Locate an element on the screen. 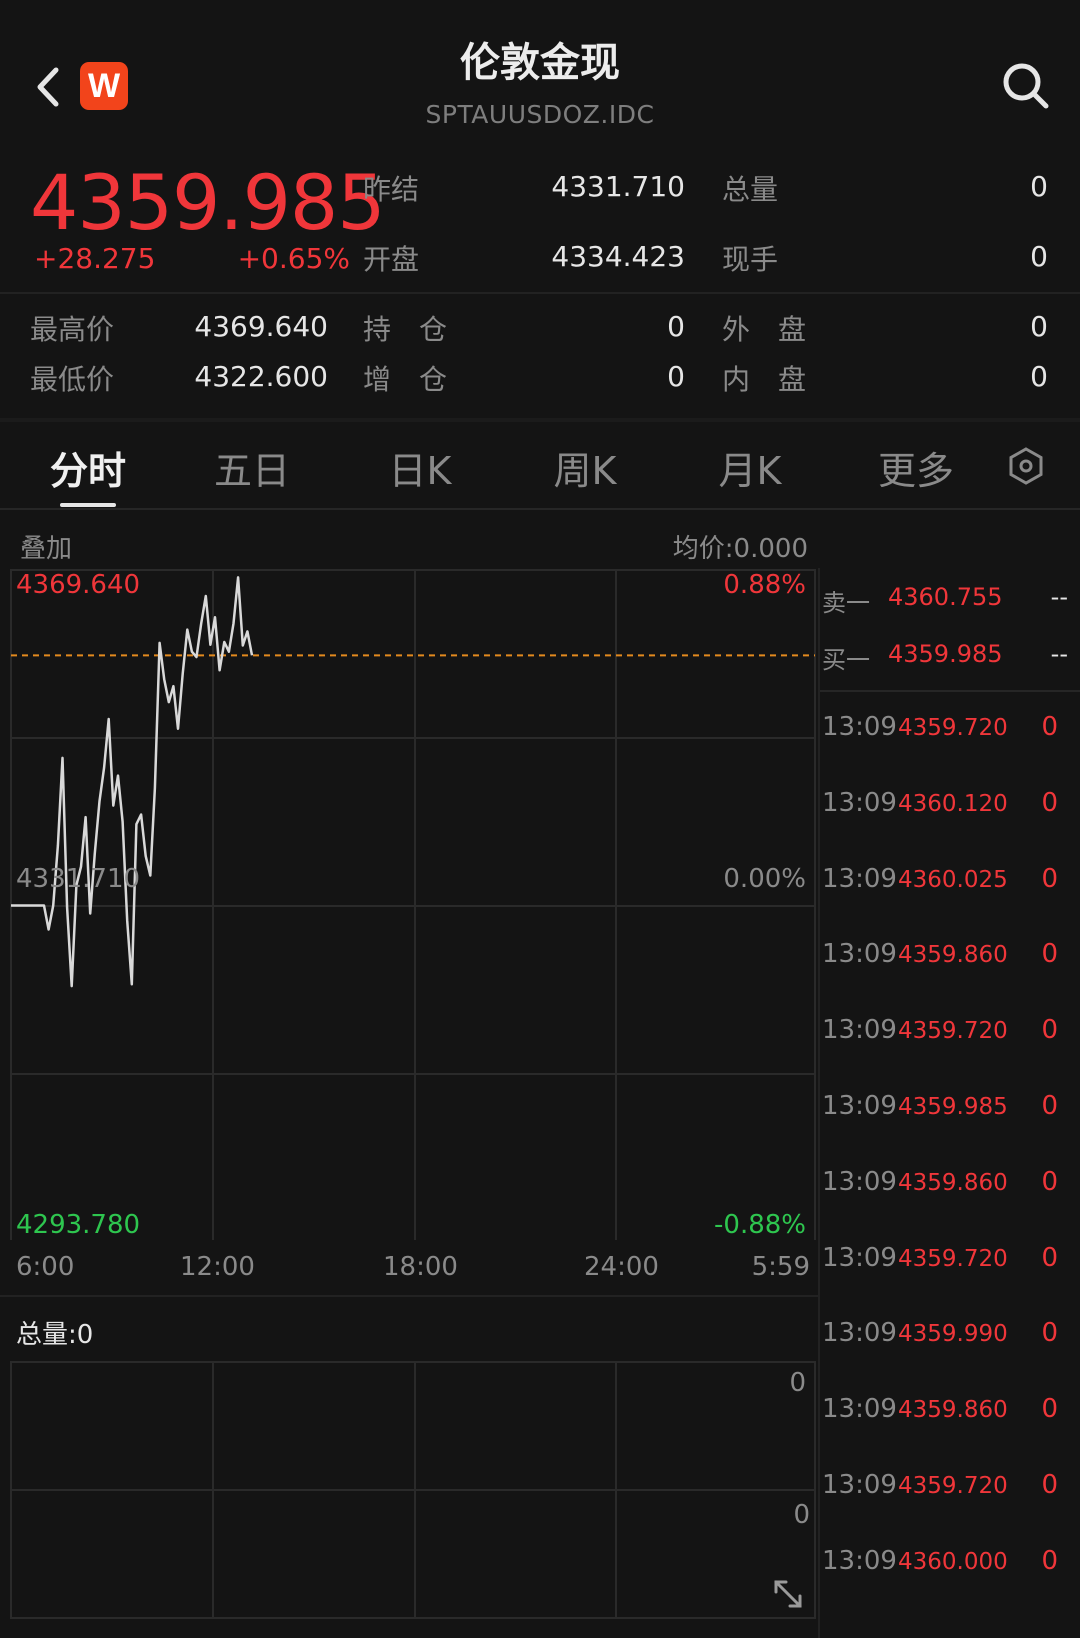  column-divider is located at coordinates (819, 1103).